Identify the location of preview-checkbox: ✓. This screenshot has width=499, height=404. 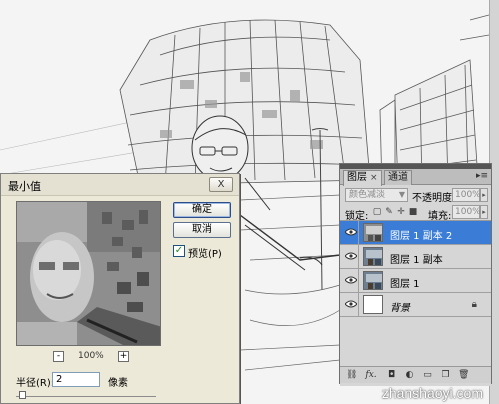
(179, 251).